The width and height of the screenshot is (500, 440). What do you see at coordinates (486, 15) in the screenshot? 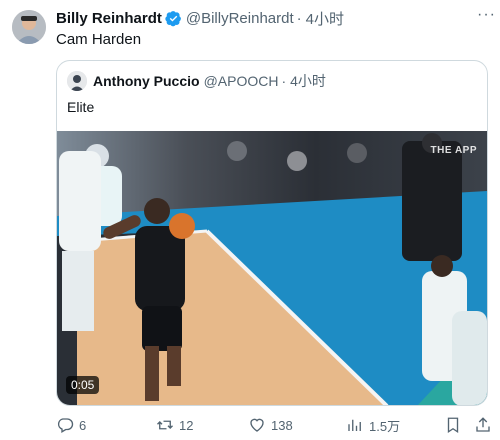
I see `more-dots-icon: ···` at bounding box center [486, 15].